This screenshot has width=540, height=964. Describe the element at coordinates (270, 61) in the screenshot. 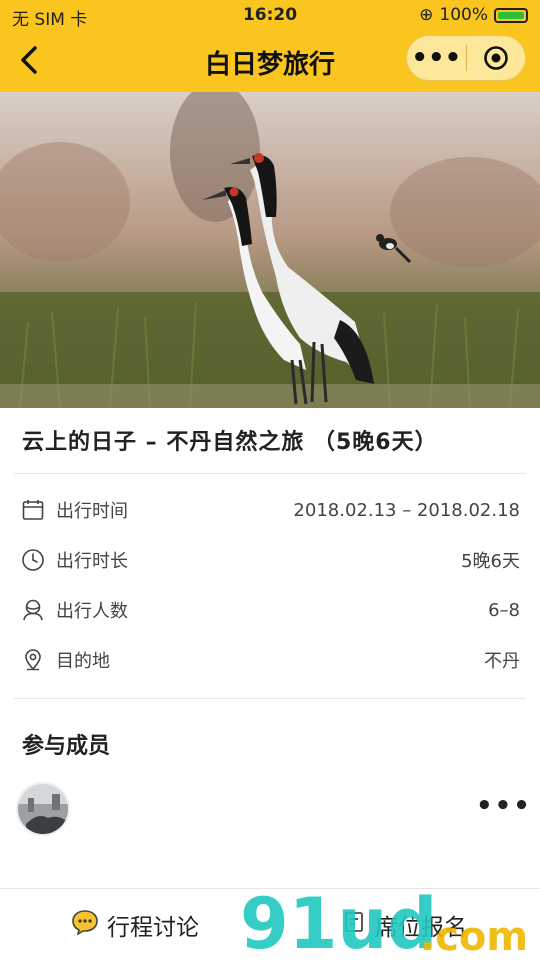

I see `nav-bar: 白日梦旅行 •••` at that location.